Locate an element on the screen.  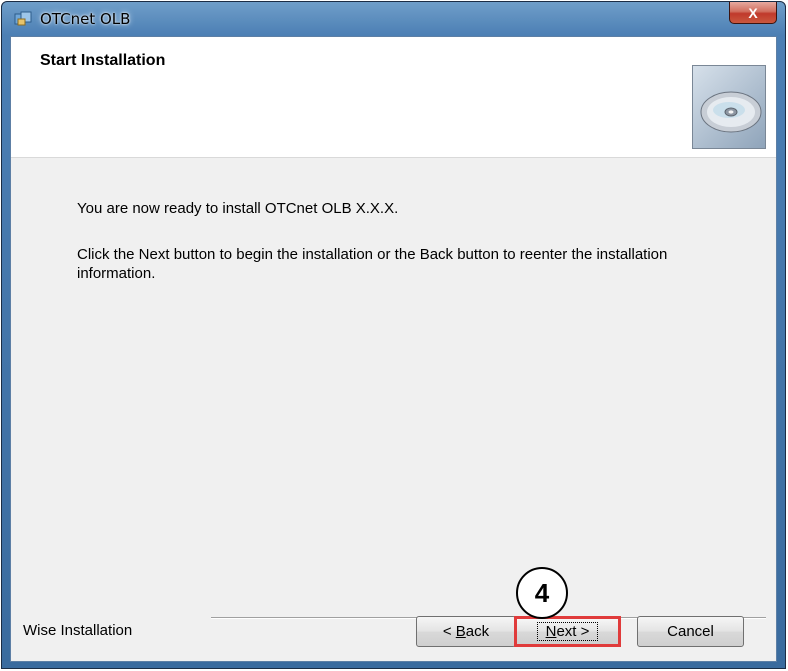
cd-disc-graphic is located at coordinates (731, 112).